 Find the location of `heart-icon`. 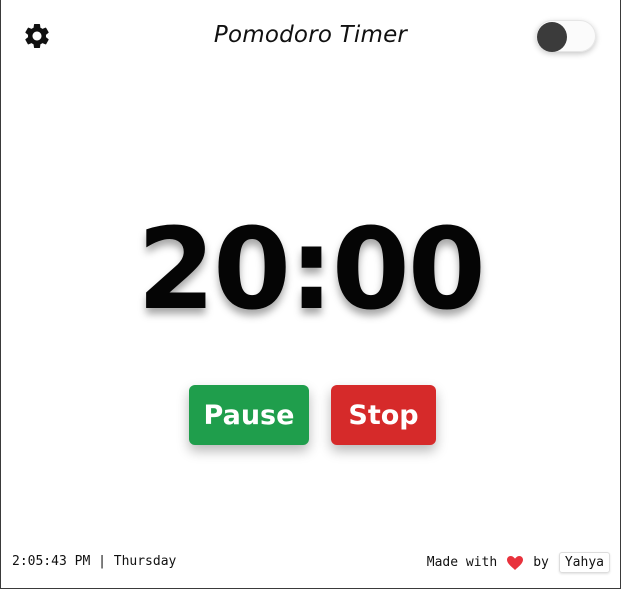

heart-icon is located at coordinates (515, 562).